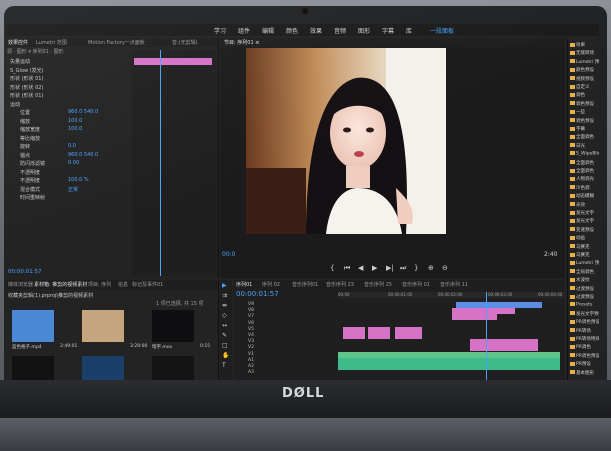 Image resolution: width=611 pixels, height=451 pixels. Describe the element at coordinates (332, 268) in the screenshot. I see `transport-button-icon: {` at that location.